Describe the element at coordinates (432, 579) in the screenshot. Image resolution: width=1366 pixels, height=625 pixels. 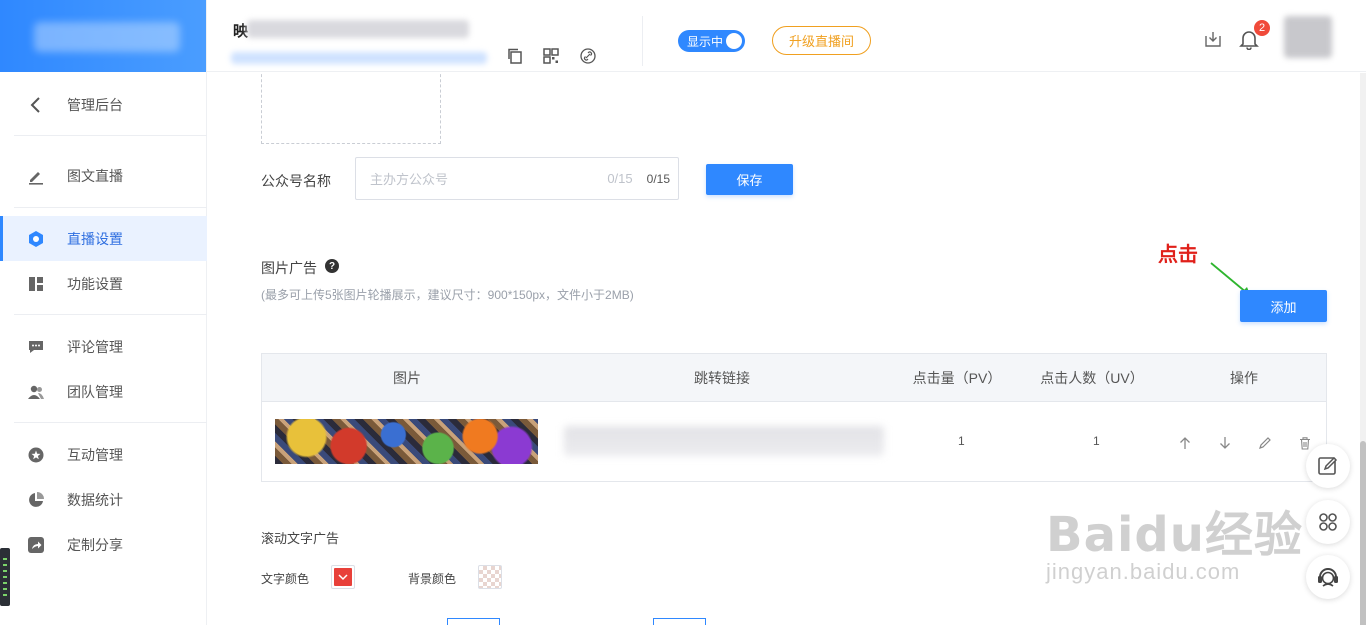
I see `bg-color-label: 背景颜色` at that location.